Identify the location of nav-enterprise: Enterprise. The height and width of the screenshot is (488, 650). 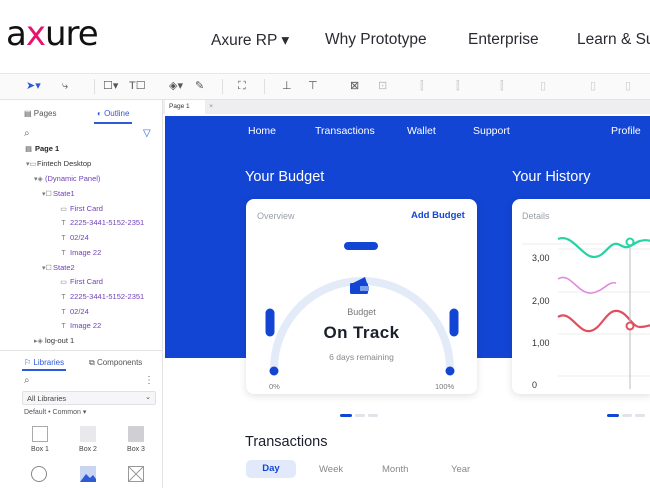
(503, 40).